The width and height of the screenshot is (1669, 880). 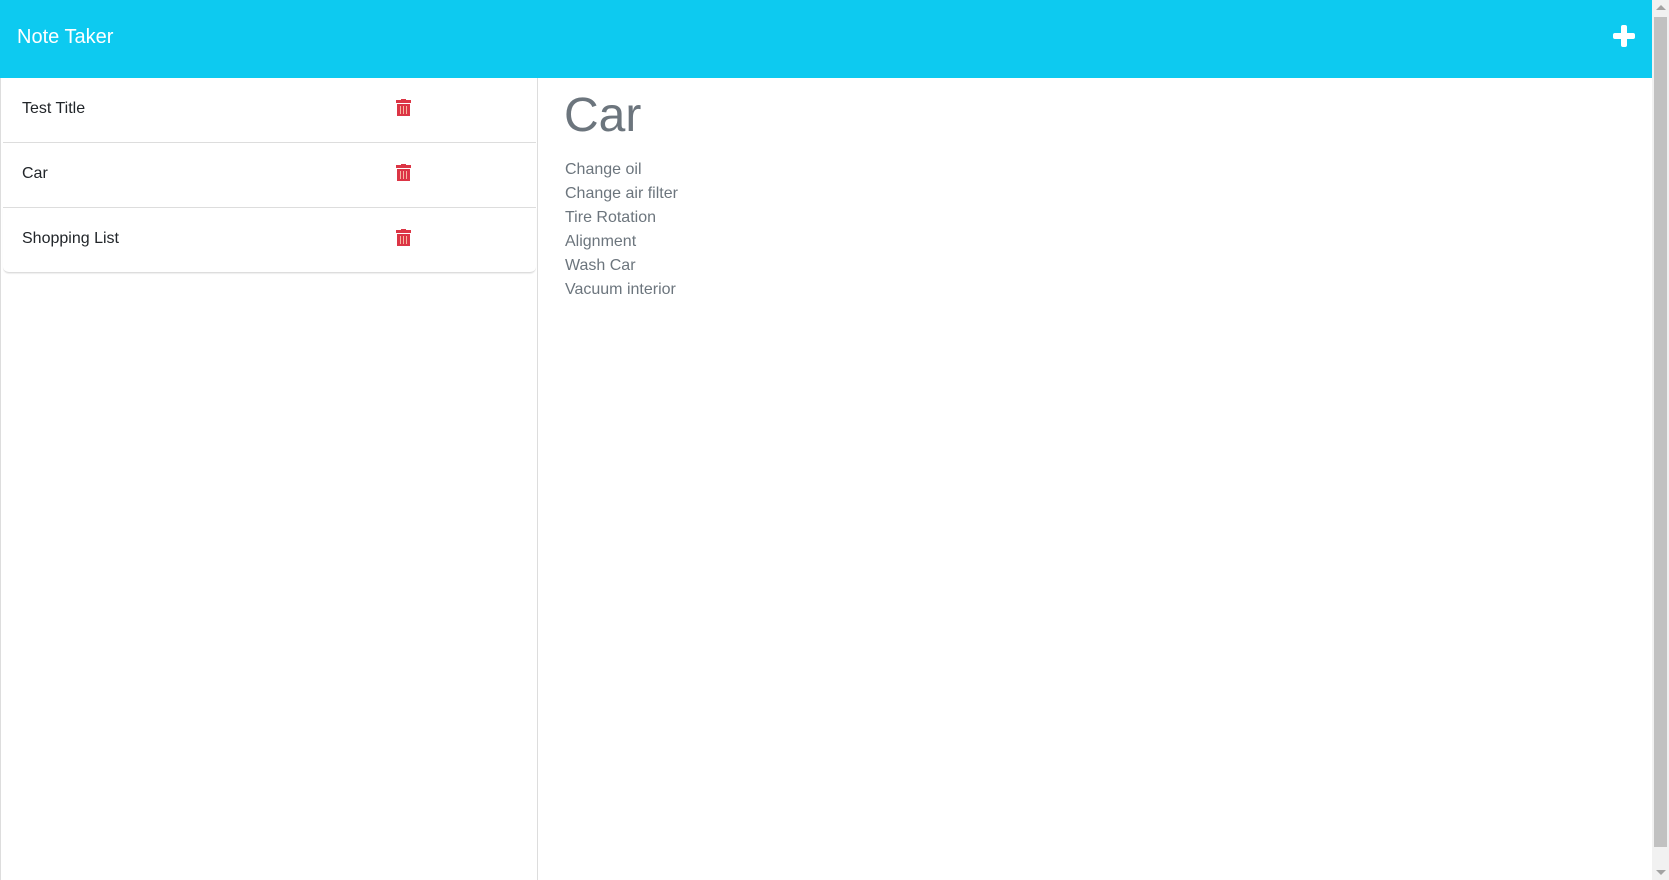 I want to click on note-line: Alignment, so click(x=601, y=241).